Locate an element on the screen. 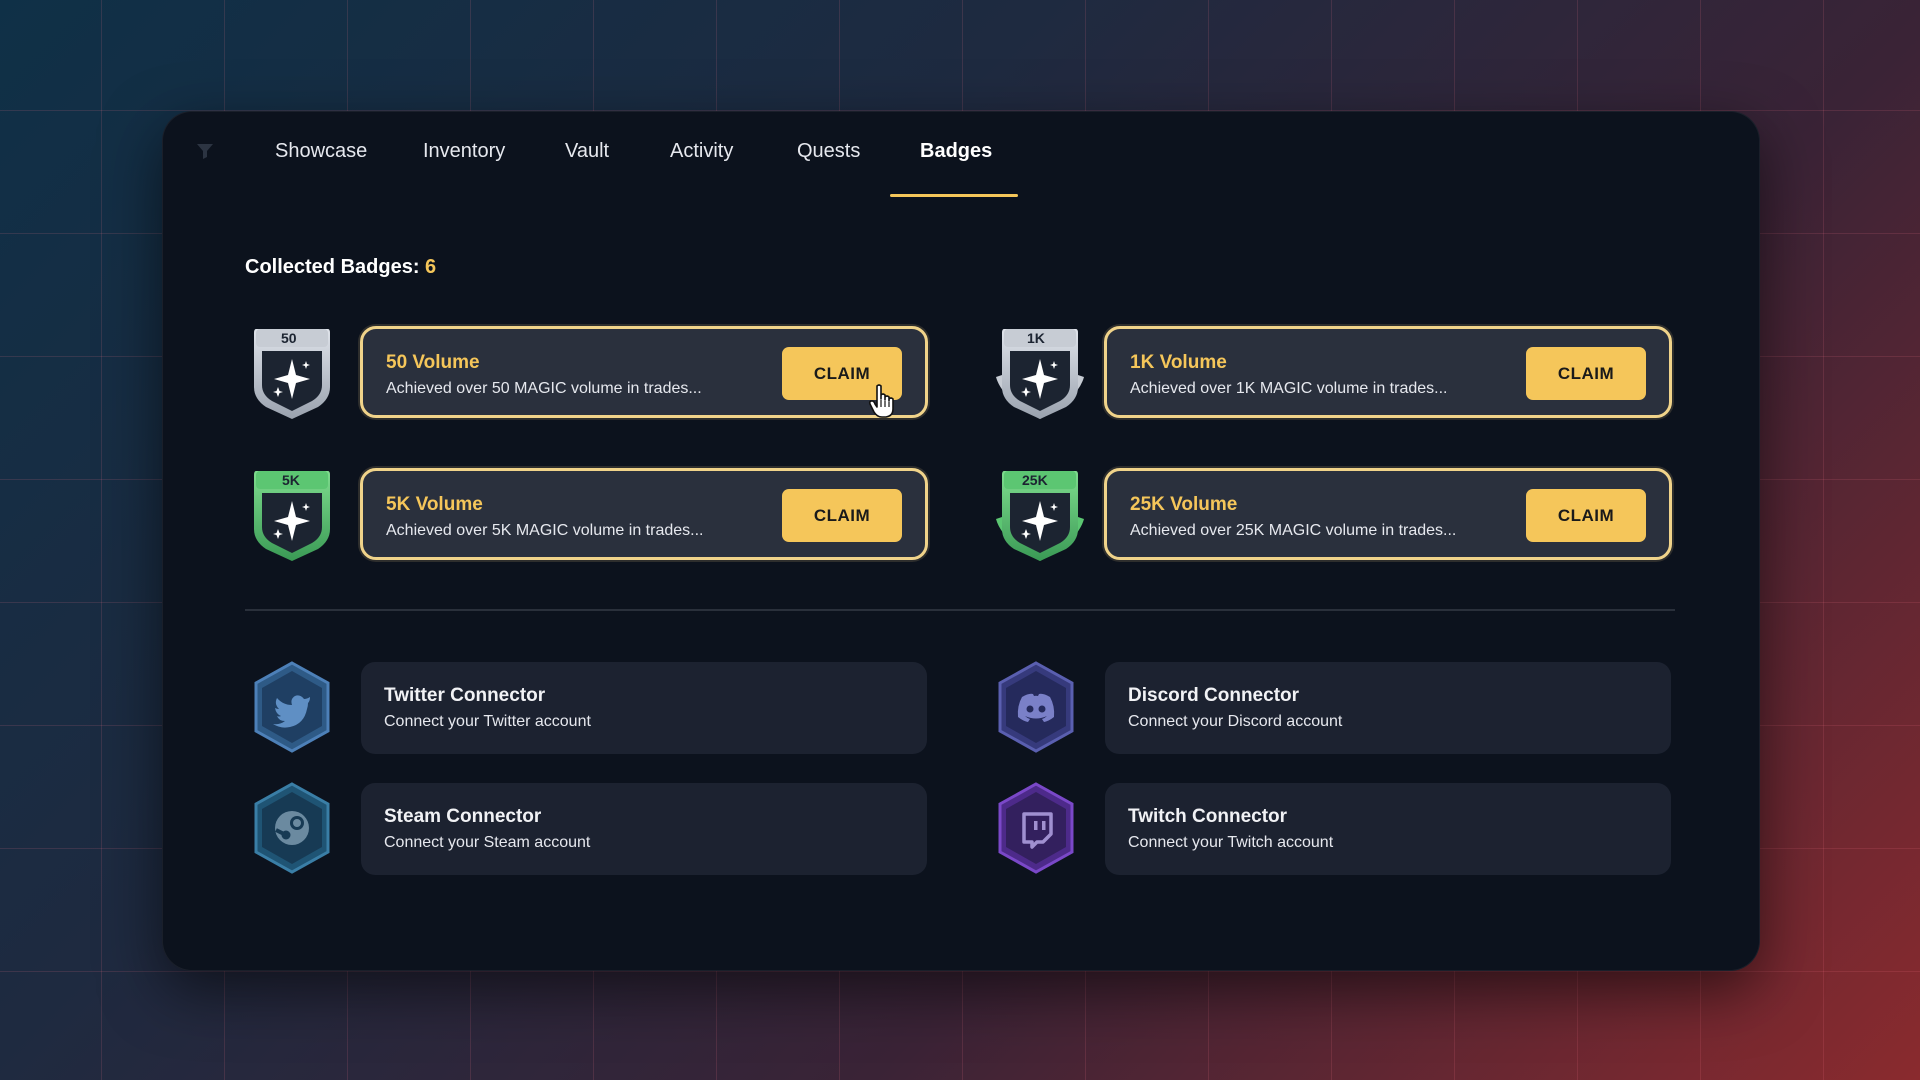  badge-1k-tier: 1K is located at coordinates (1036, 338).